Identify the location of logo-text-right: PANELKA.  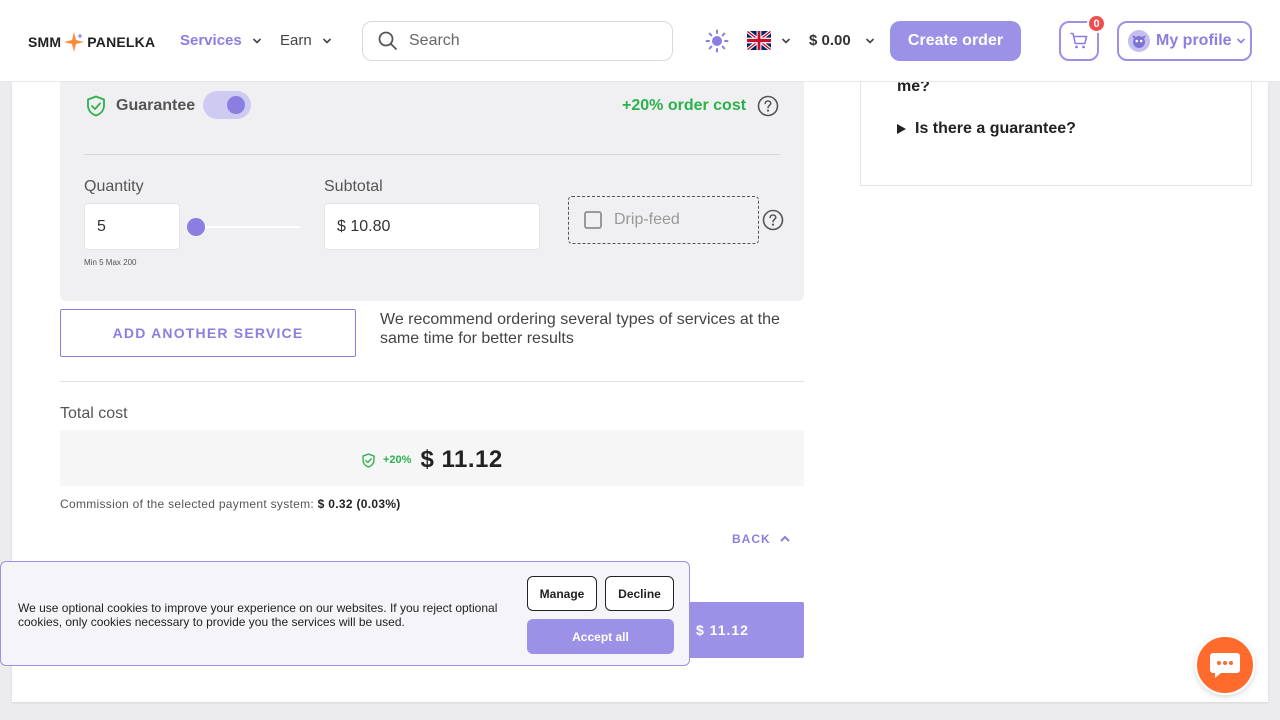
(121, 42).